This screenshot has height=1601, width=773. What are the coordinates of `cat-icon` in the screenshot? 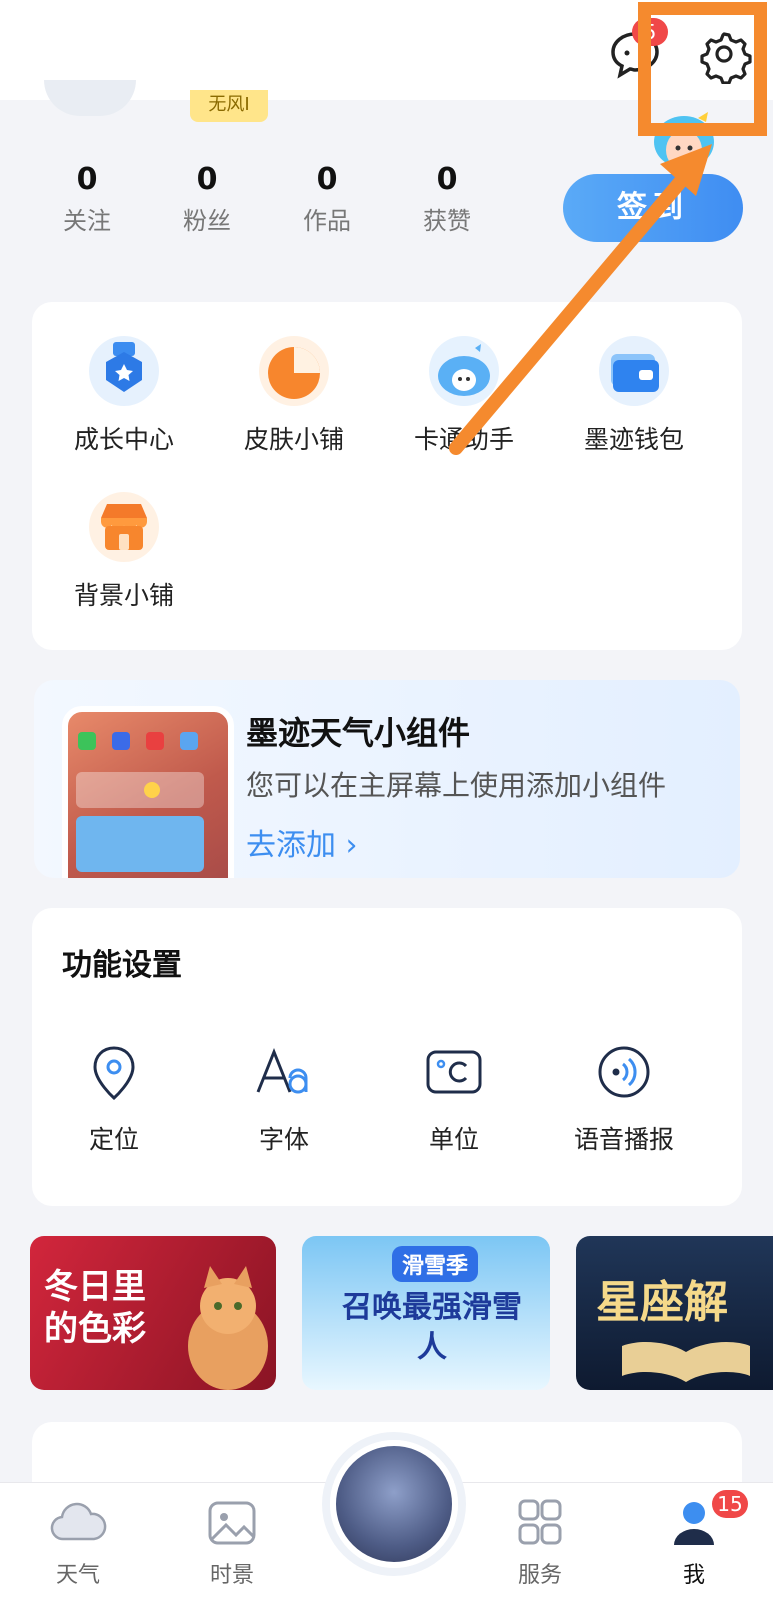 It's located at (228, 1328).